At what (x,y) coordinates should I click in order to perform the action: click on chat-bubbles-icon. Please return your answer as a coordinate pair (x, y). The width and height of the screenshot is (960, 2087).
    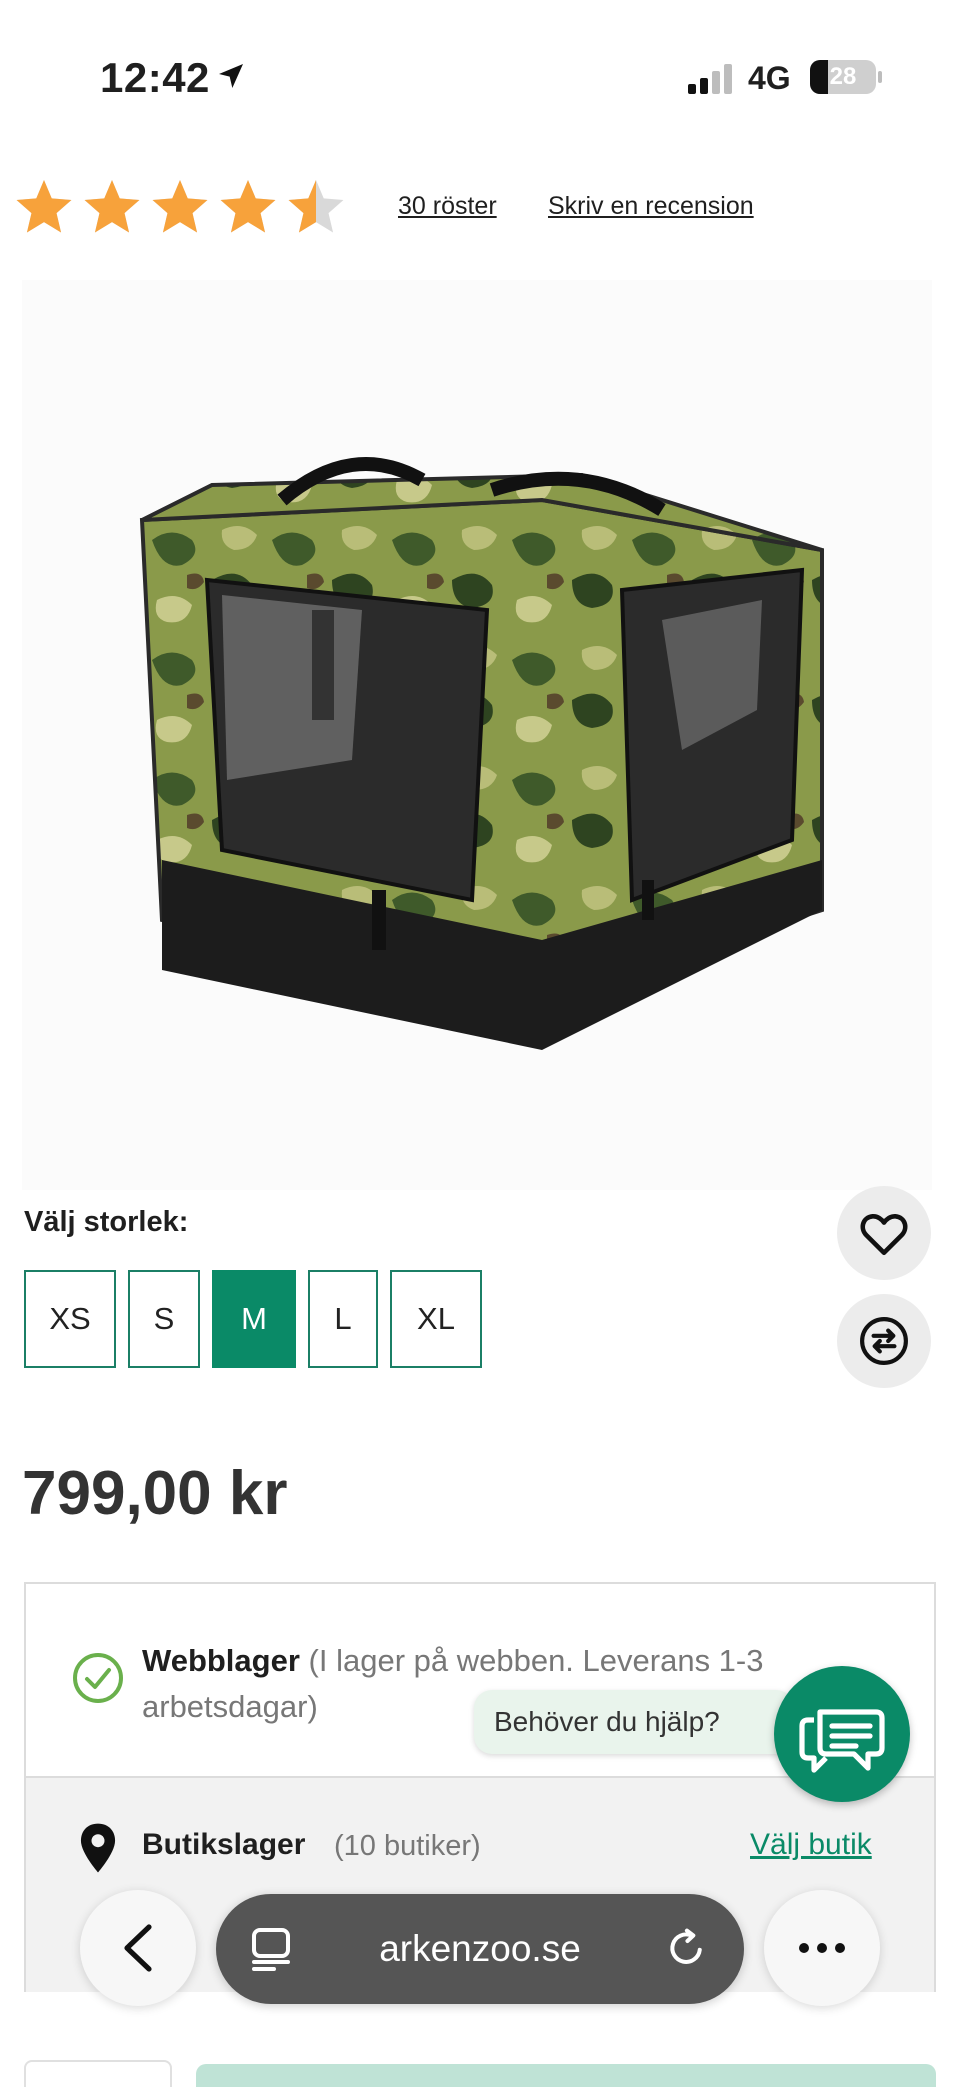
    Looking at the image, I should click on (842, 1741).